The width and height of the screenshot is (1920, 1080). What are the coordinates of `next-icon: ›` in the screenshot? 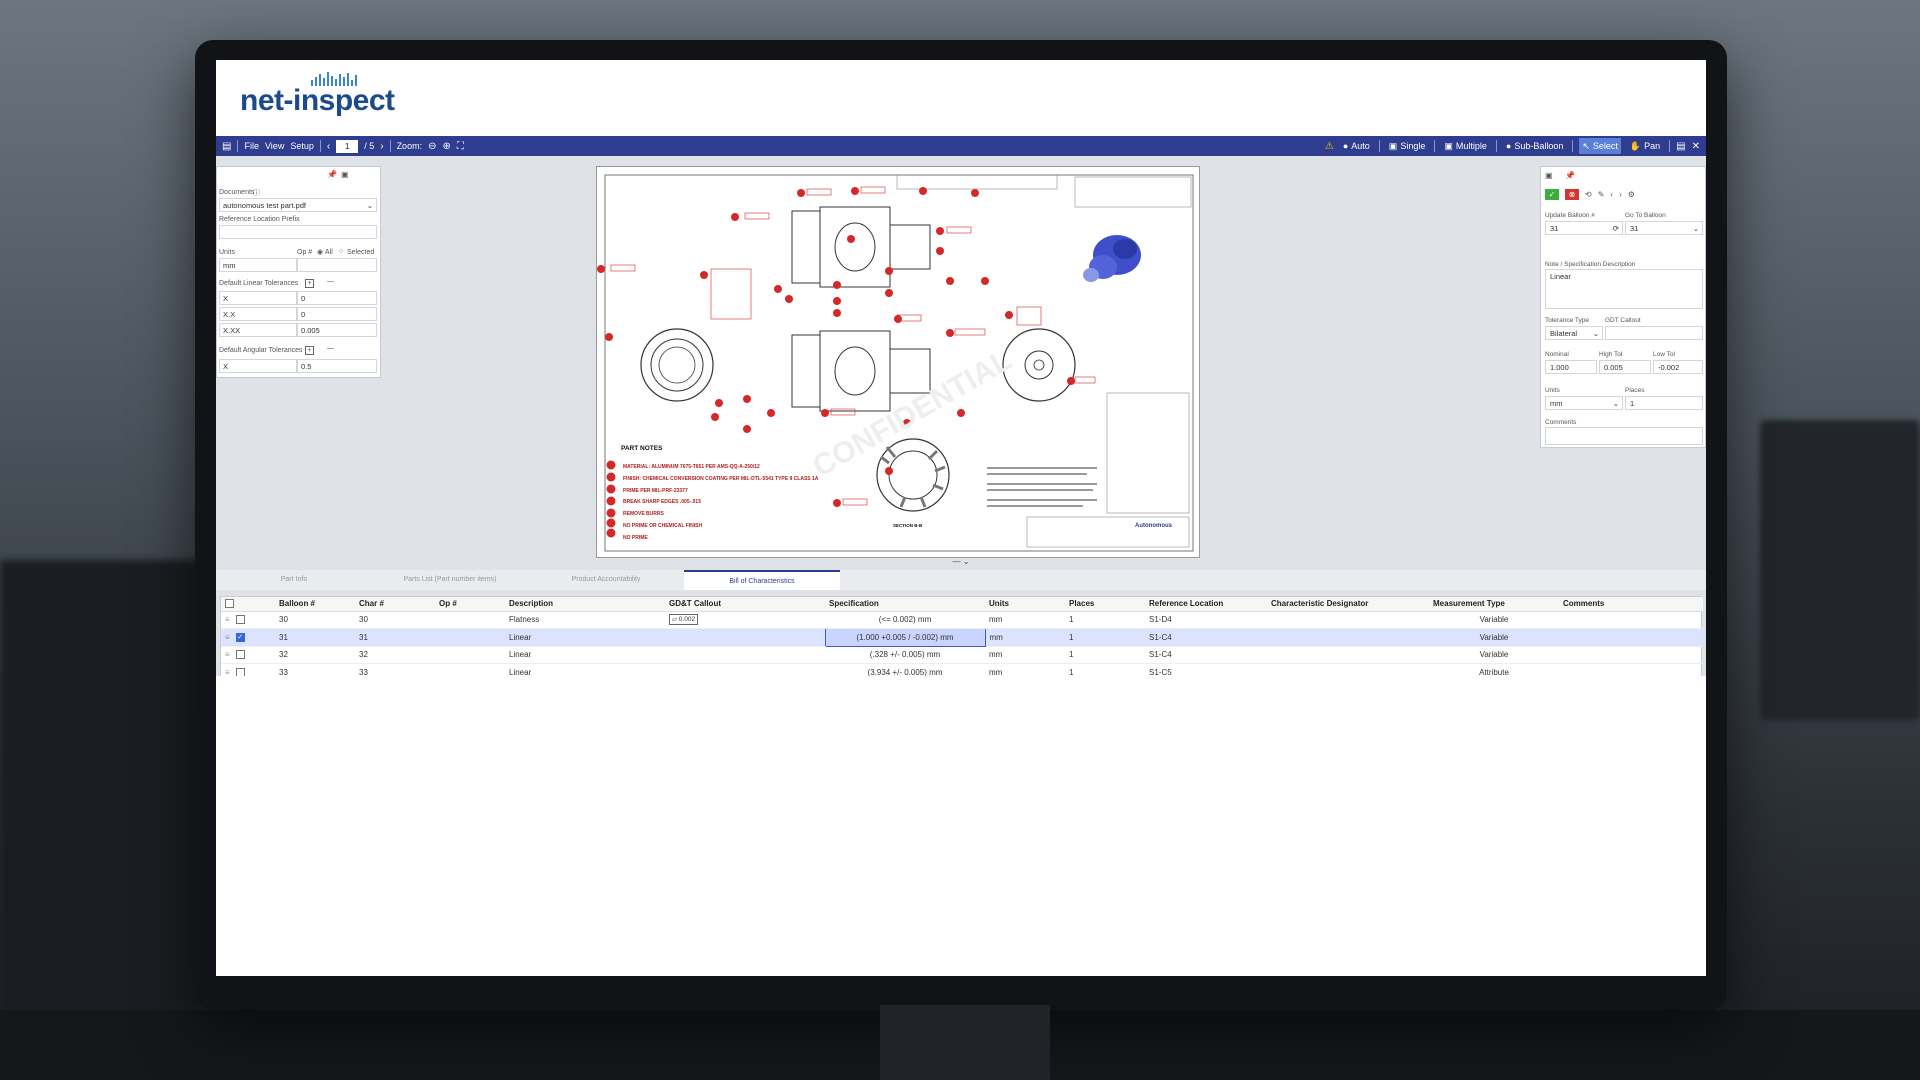 It's located at (1620, 194).